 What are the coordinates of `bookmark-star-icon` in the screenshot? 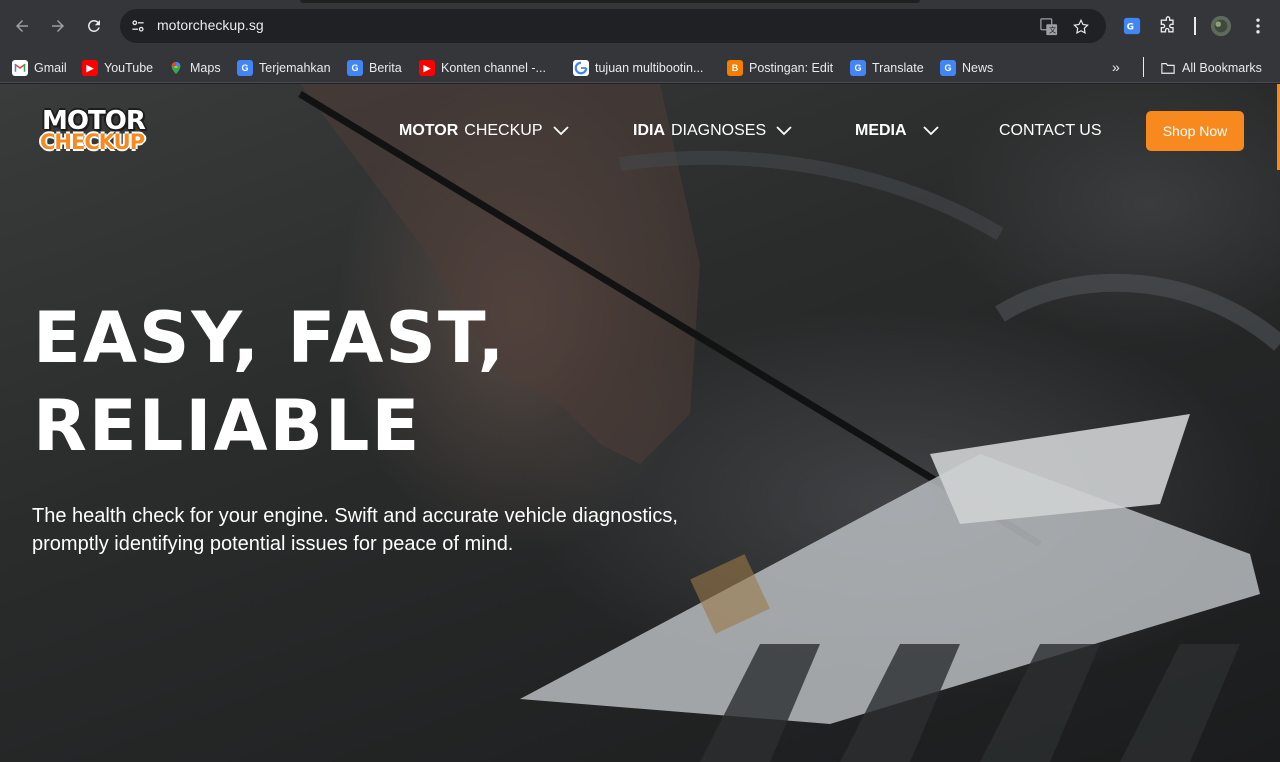 It's located at (1081, 27).